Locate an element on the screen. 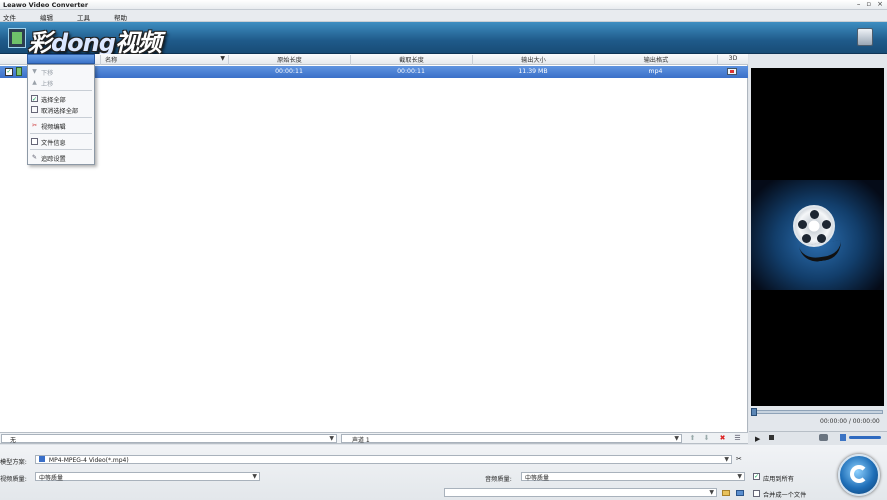  track-bar: 无 ▼ 声道 1 ▼ ⬆ ⬇ ✖ ☰ is located at coordinates (374, 438).